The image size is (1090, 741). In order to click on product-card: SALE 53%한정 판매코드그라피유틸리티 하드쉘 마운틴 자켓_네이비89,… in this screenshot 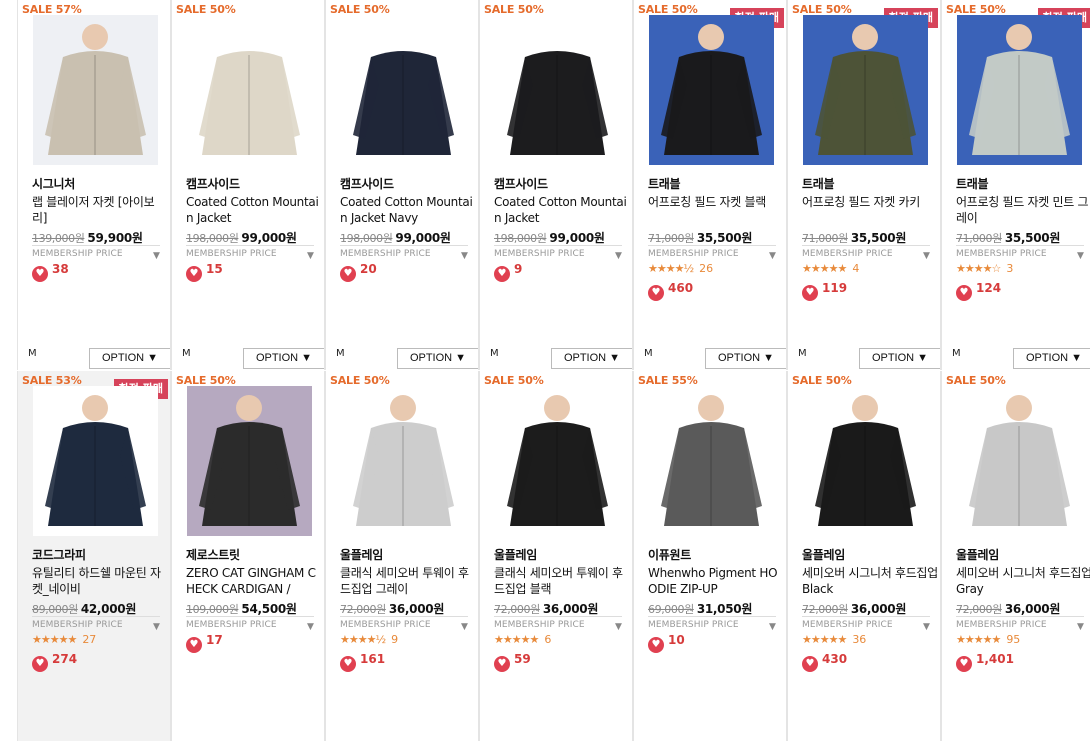, I will do `click(94, 556)`.